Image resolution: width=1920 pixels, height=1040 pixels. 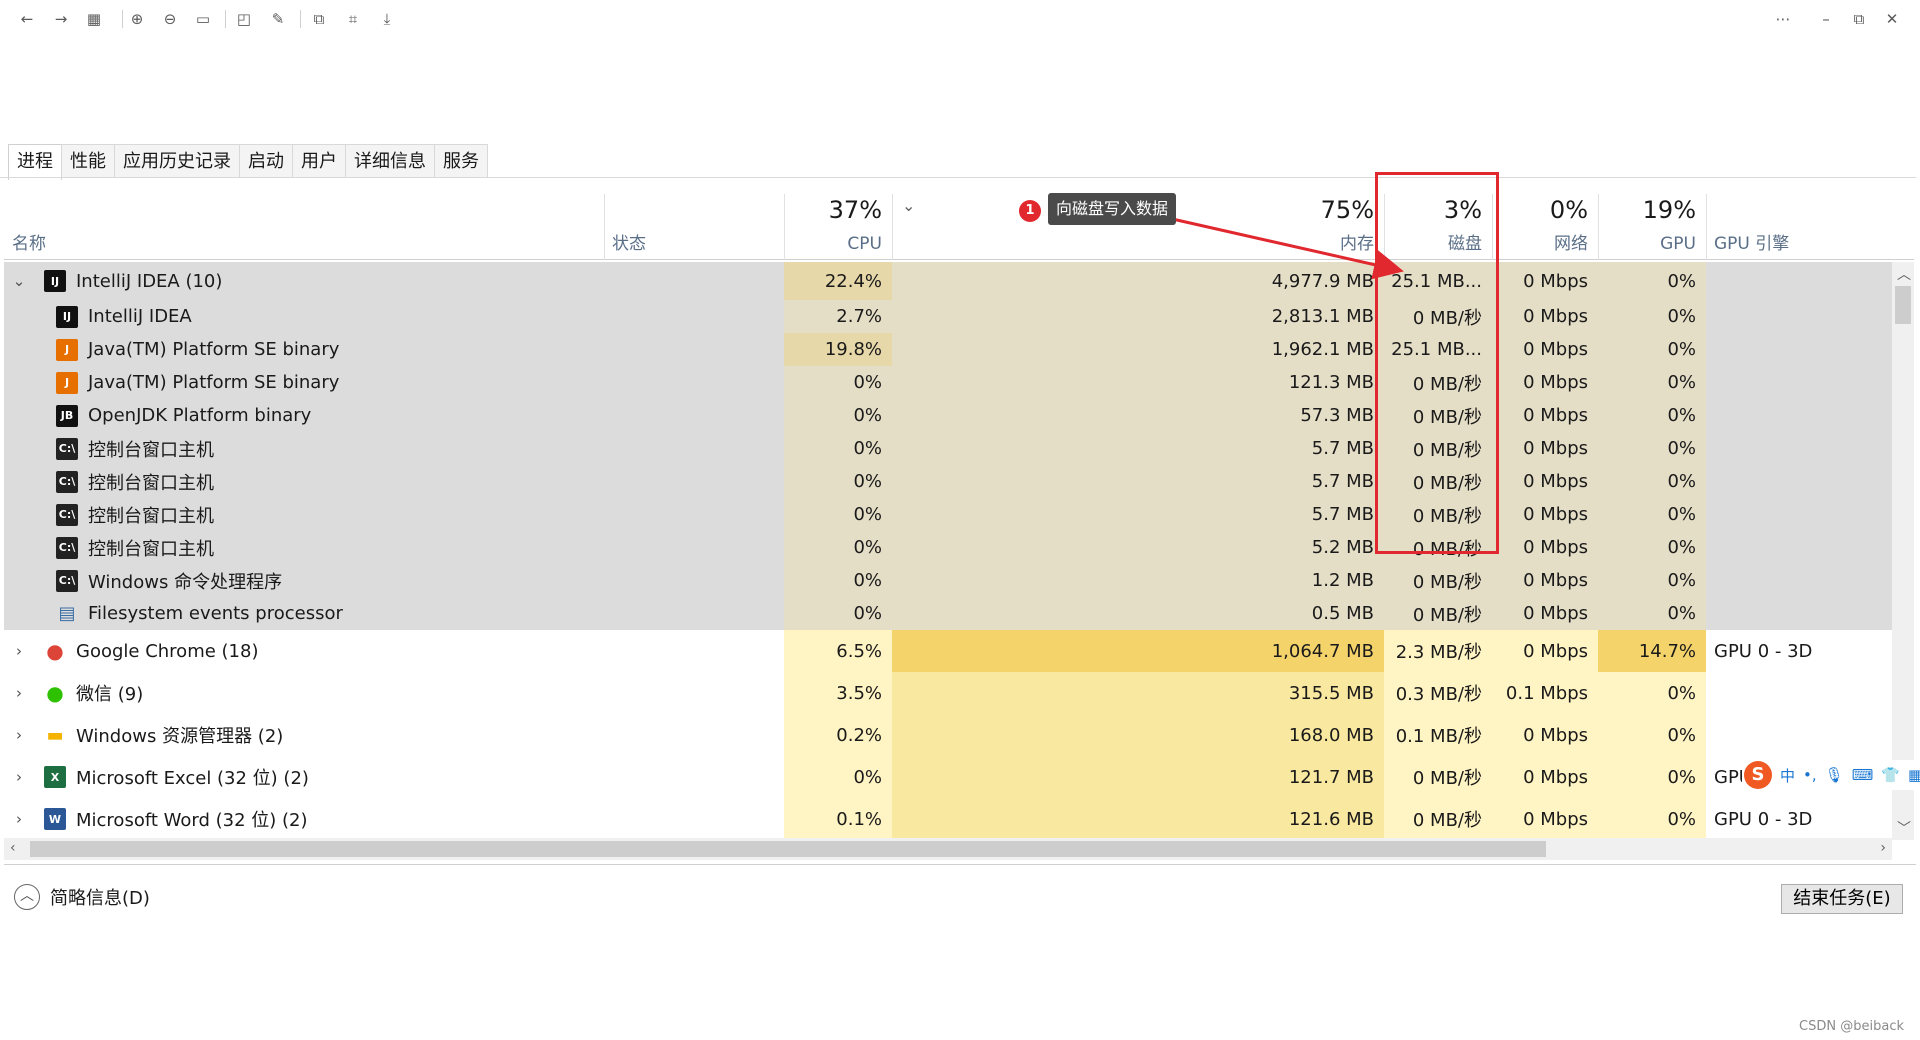 What do you see at coordinates (266, 161) in the screenshot?
I see `tab-startup: 启动` at bounding box center [266, 161].